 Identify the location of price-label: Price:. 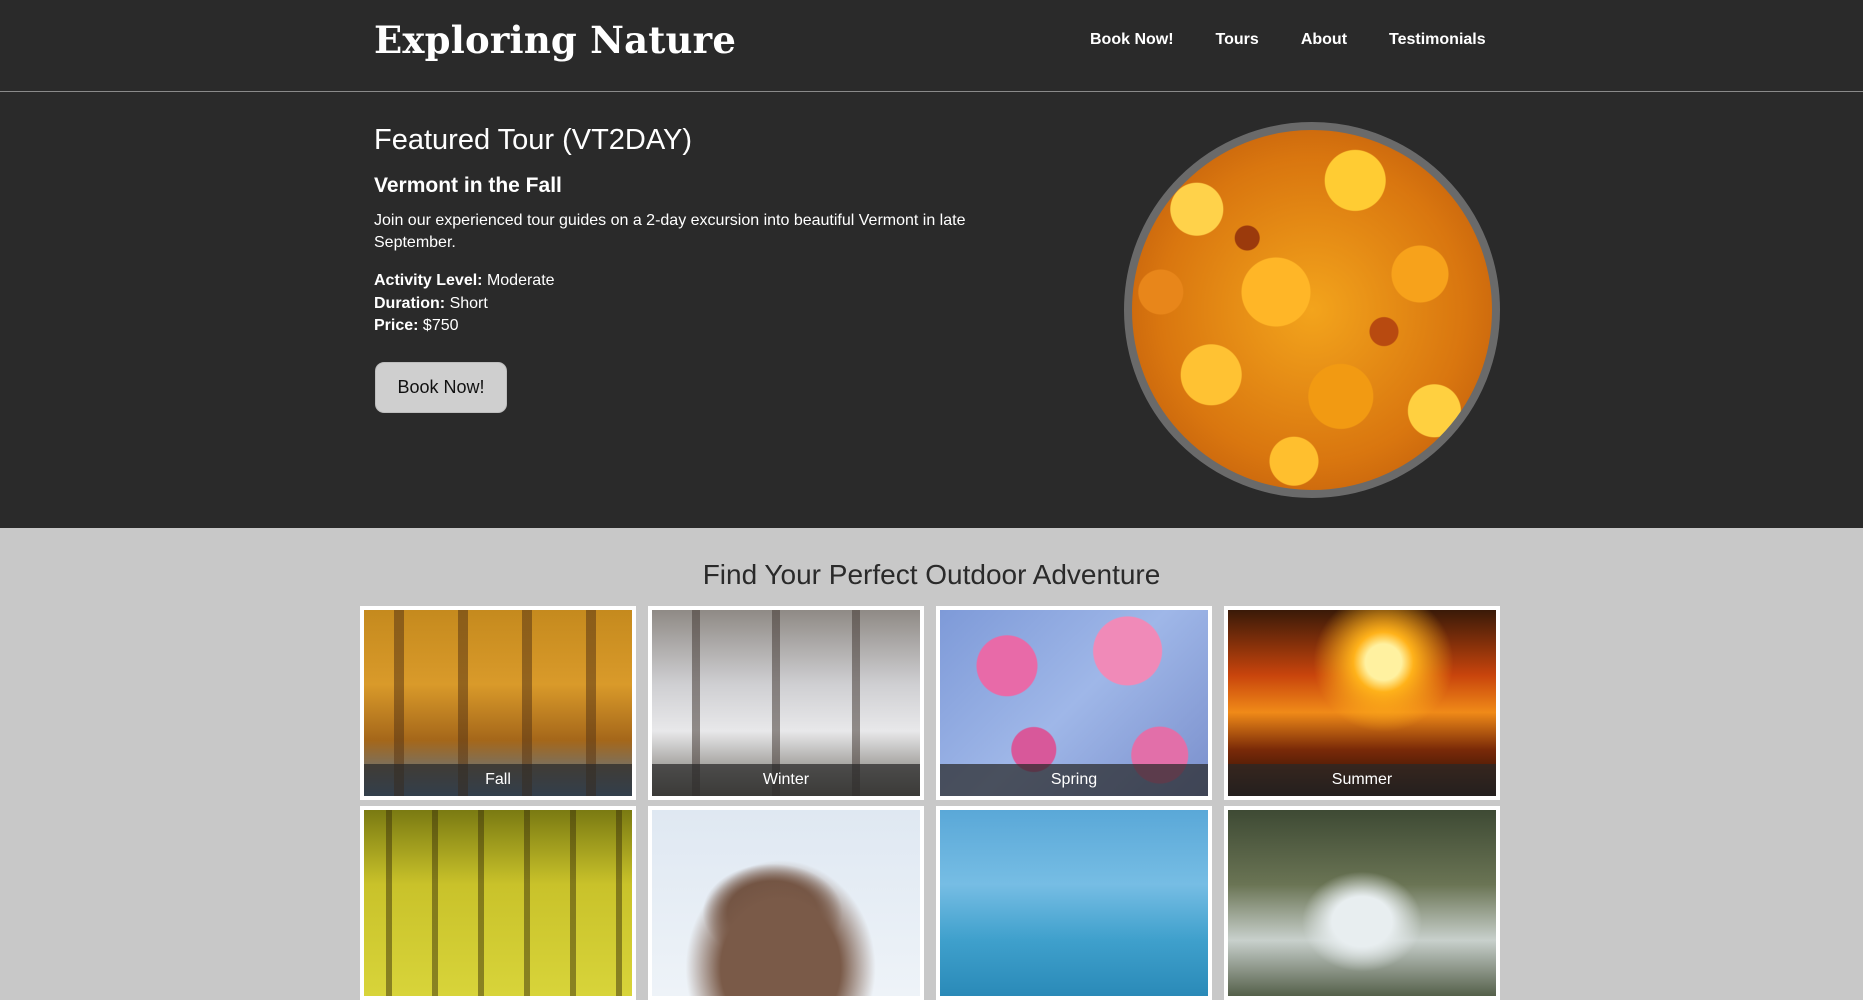
(396, 325).